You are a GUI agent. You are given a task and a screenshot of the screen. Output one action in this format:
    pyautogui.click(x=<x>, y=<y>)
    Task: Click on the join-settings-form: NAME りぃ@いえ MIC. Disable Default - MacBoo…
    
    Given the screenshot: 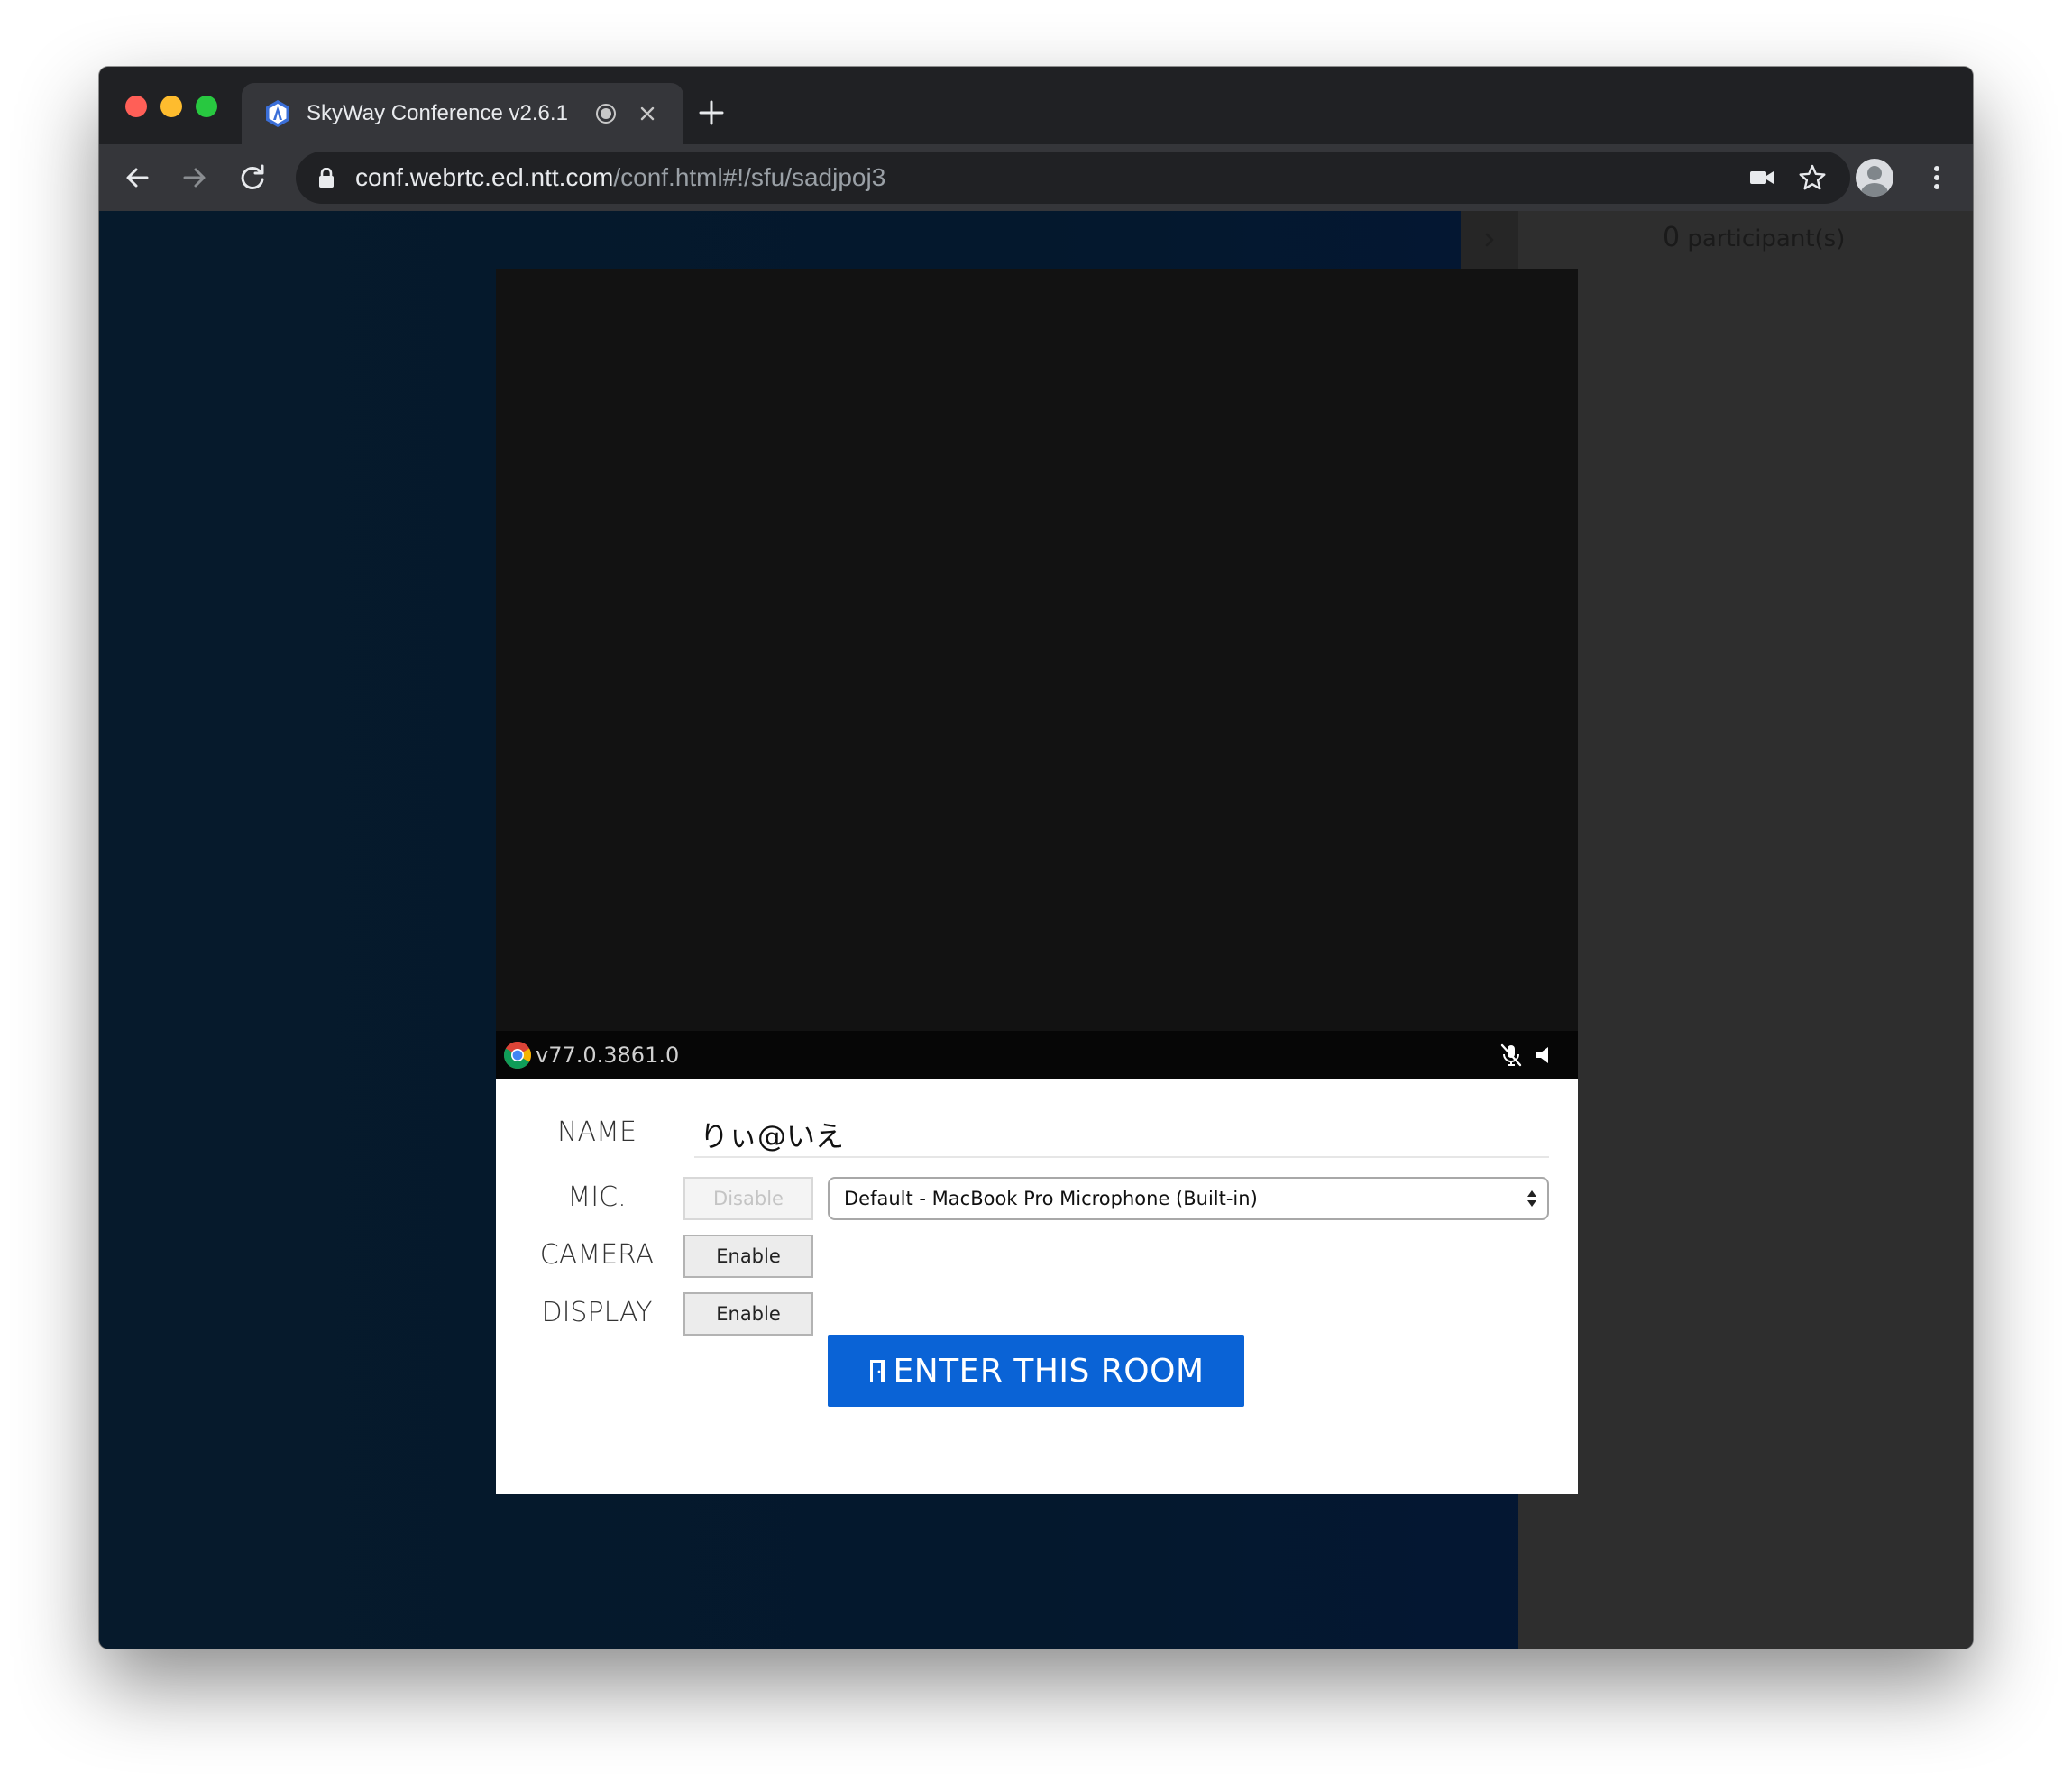 What is the action you would take?
    pyautogui.click(x=1037, y=1287)
    